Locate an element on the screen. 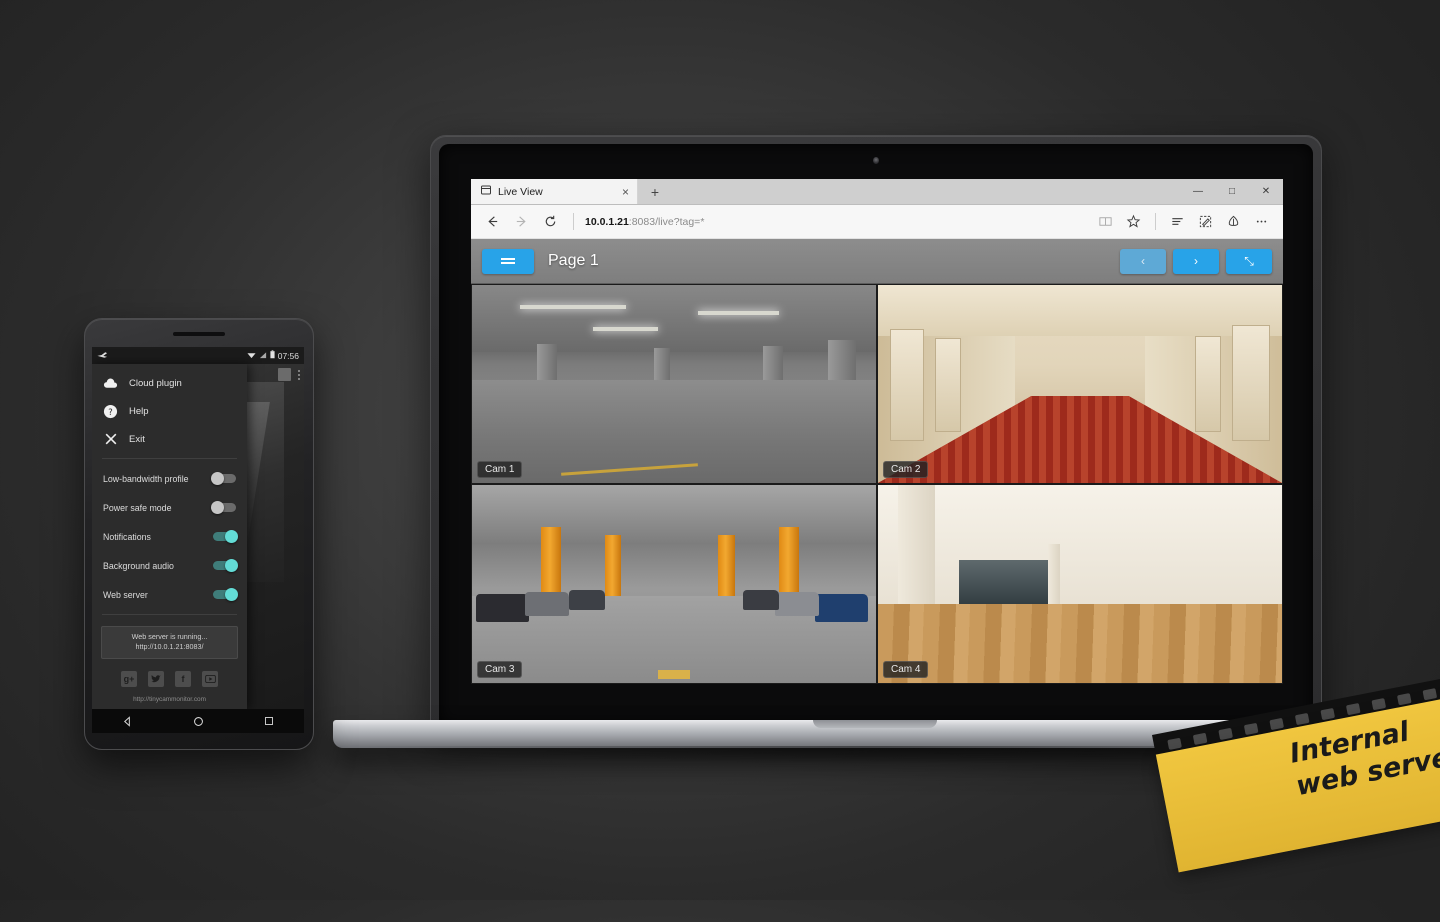 The height and width of the screenshot is (922, 1440). drawer-item-help: ? Help is located at coordinates (169, 411).